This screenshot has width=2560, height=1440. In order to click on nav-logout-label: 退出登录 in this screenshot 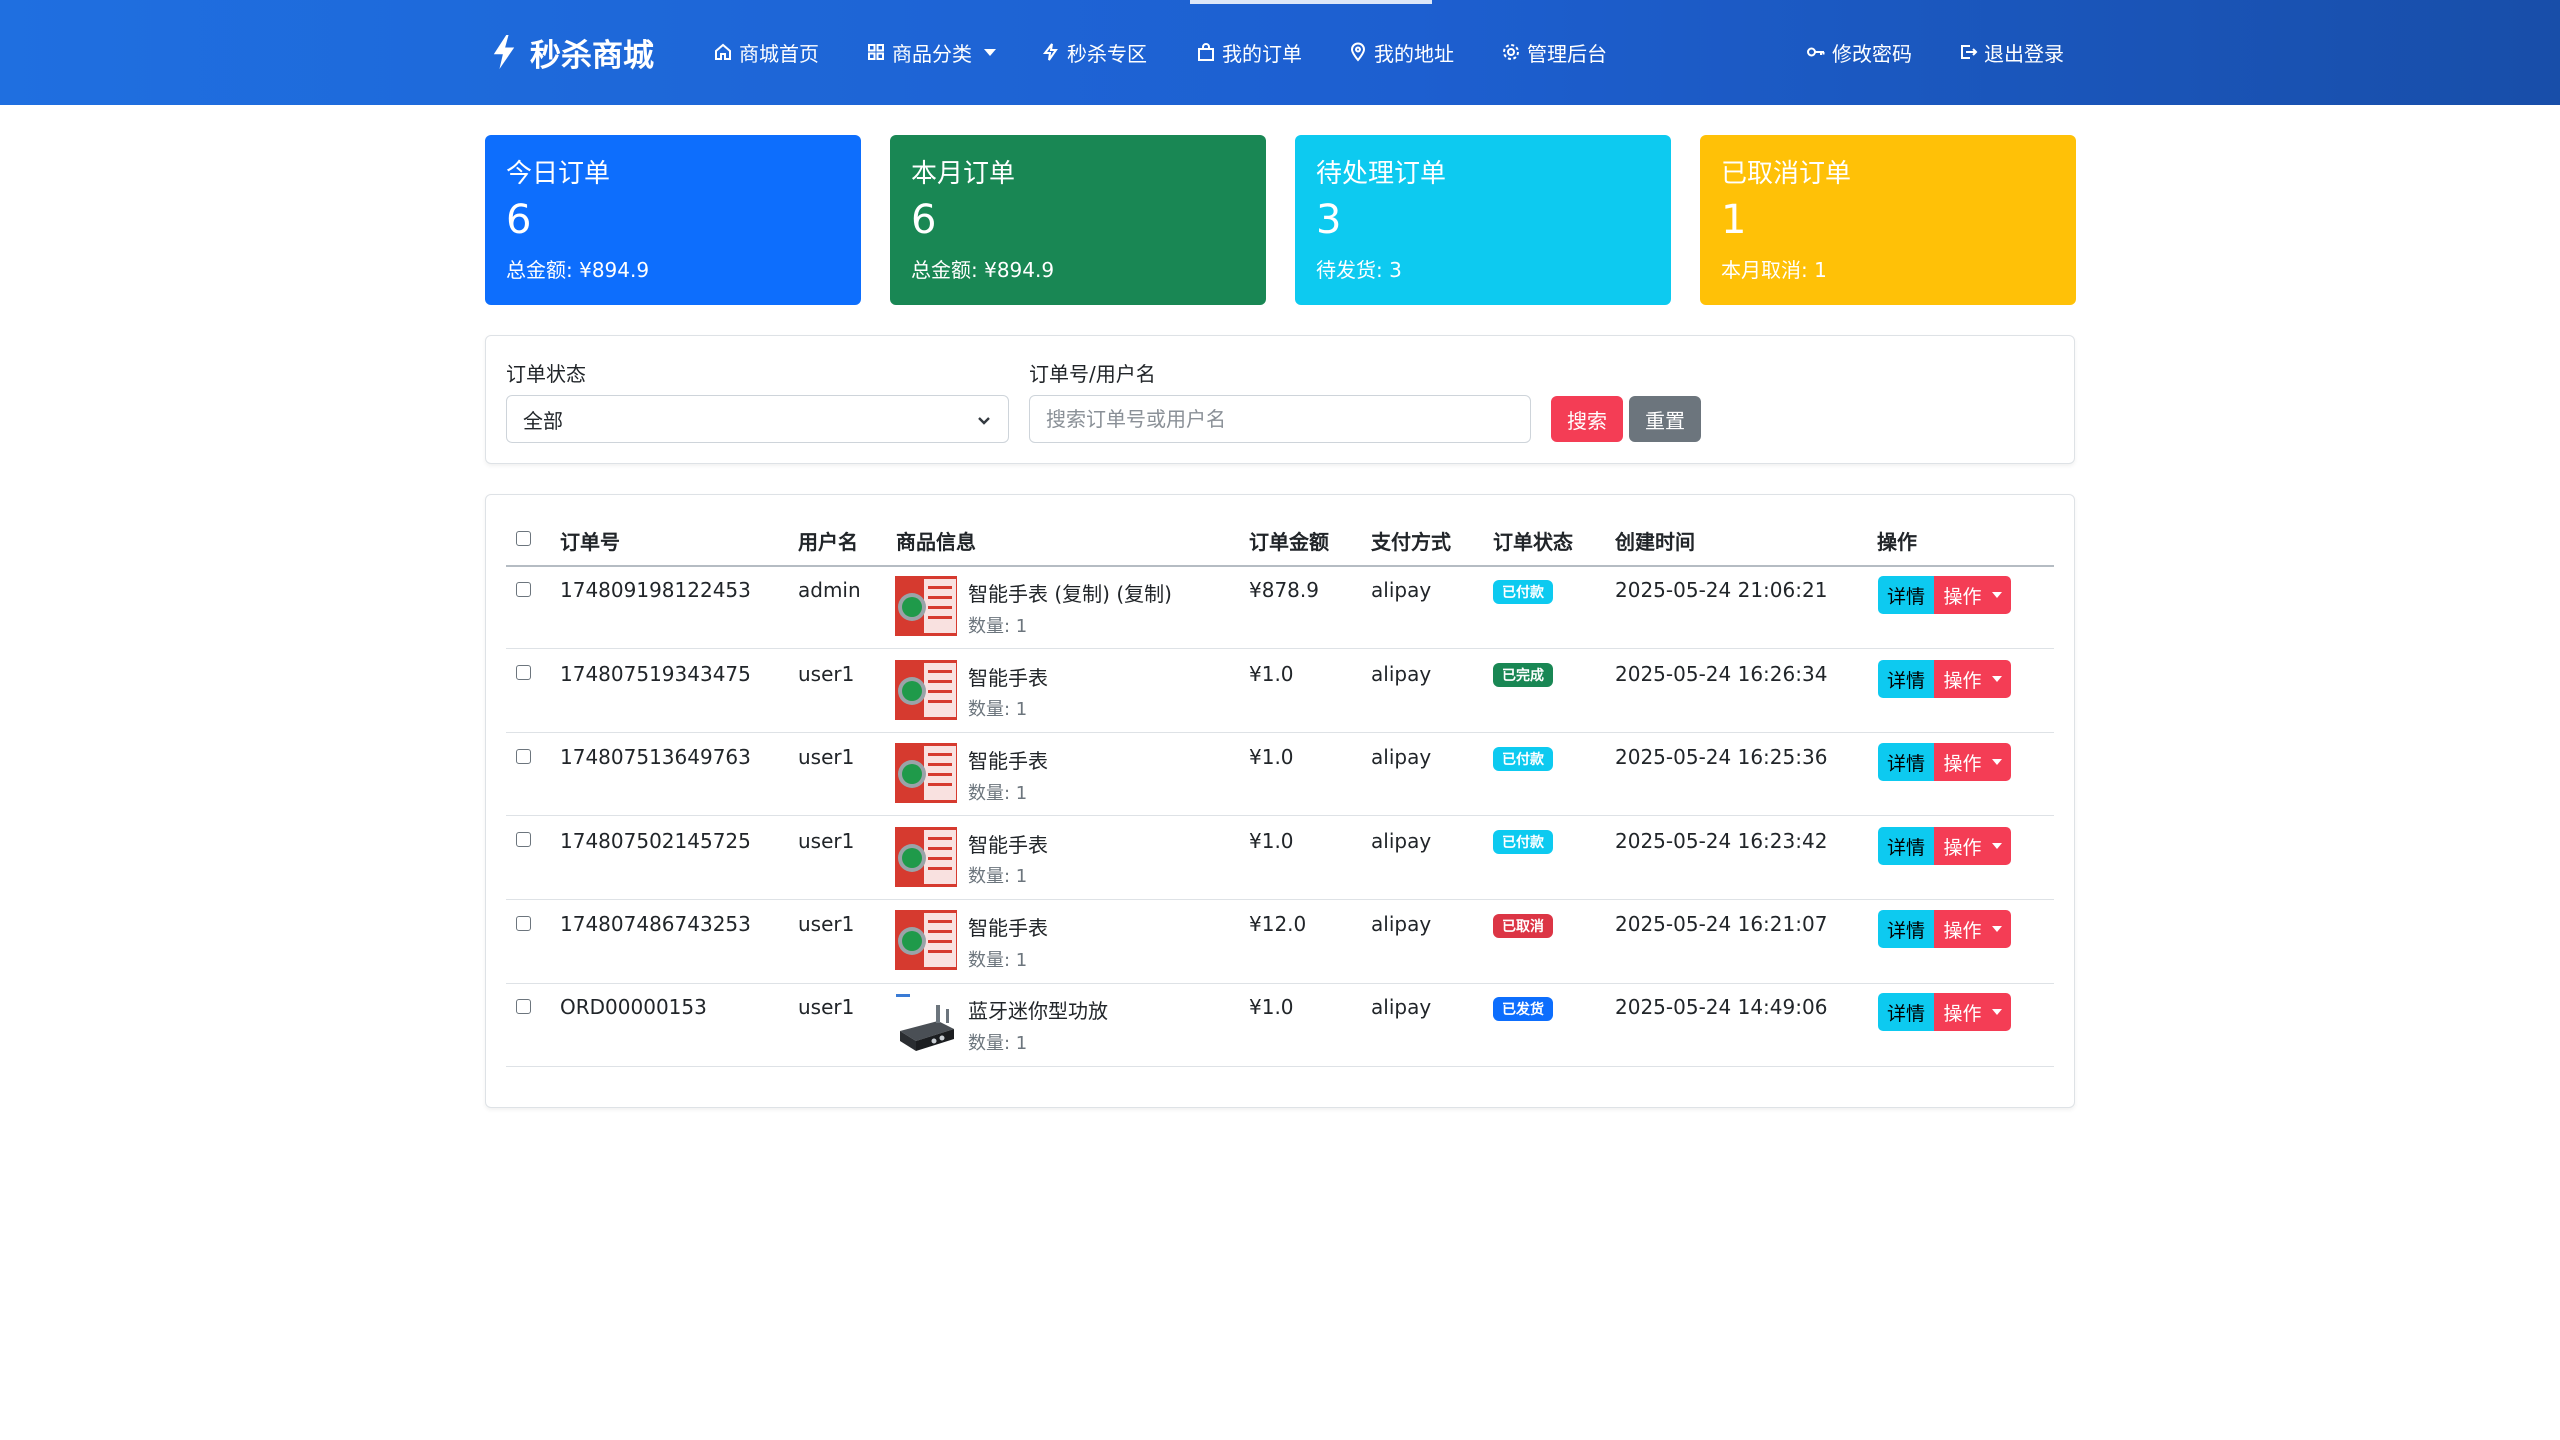, I will do `click(2024, 53)`.